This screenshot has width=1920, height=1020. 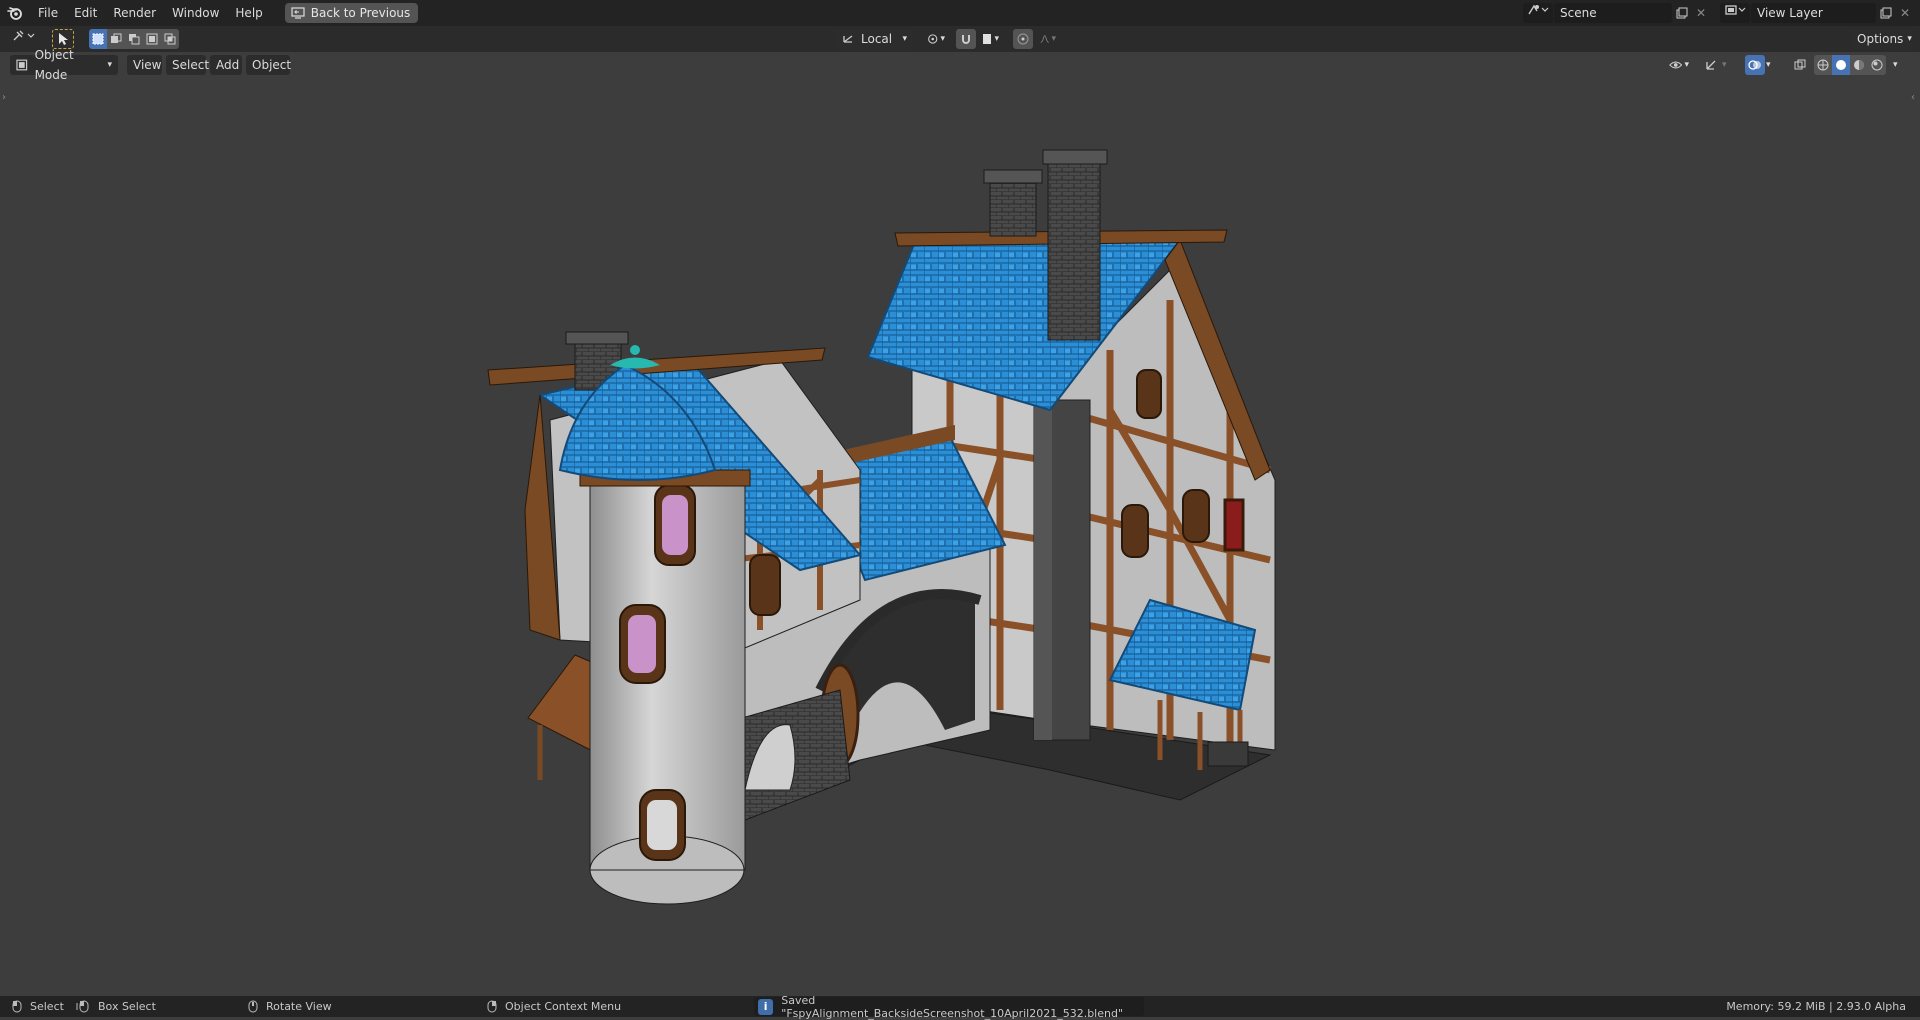 I want to click on eye-icon, so click(x=1676, y=65).